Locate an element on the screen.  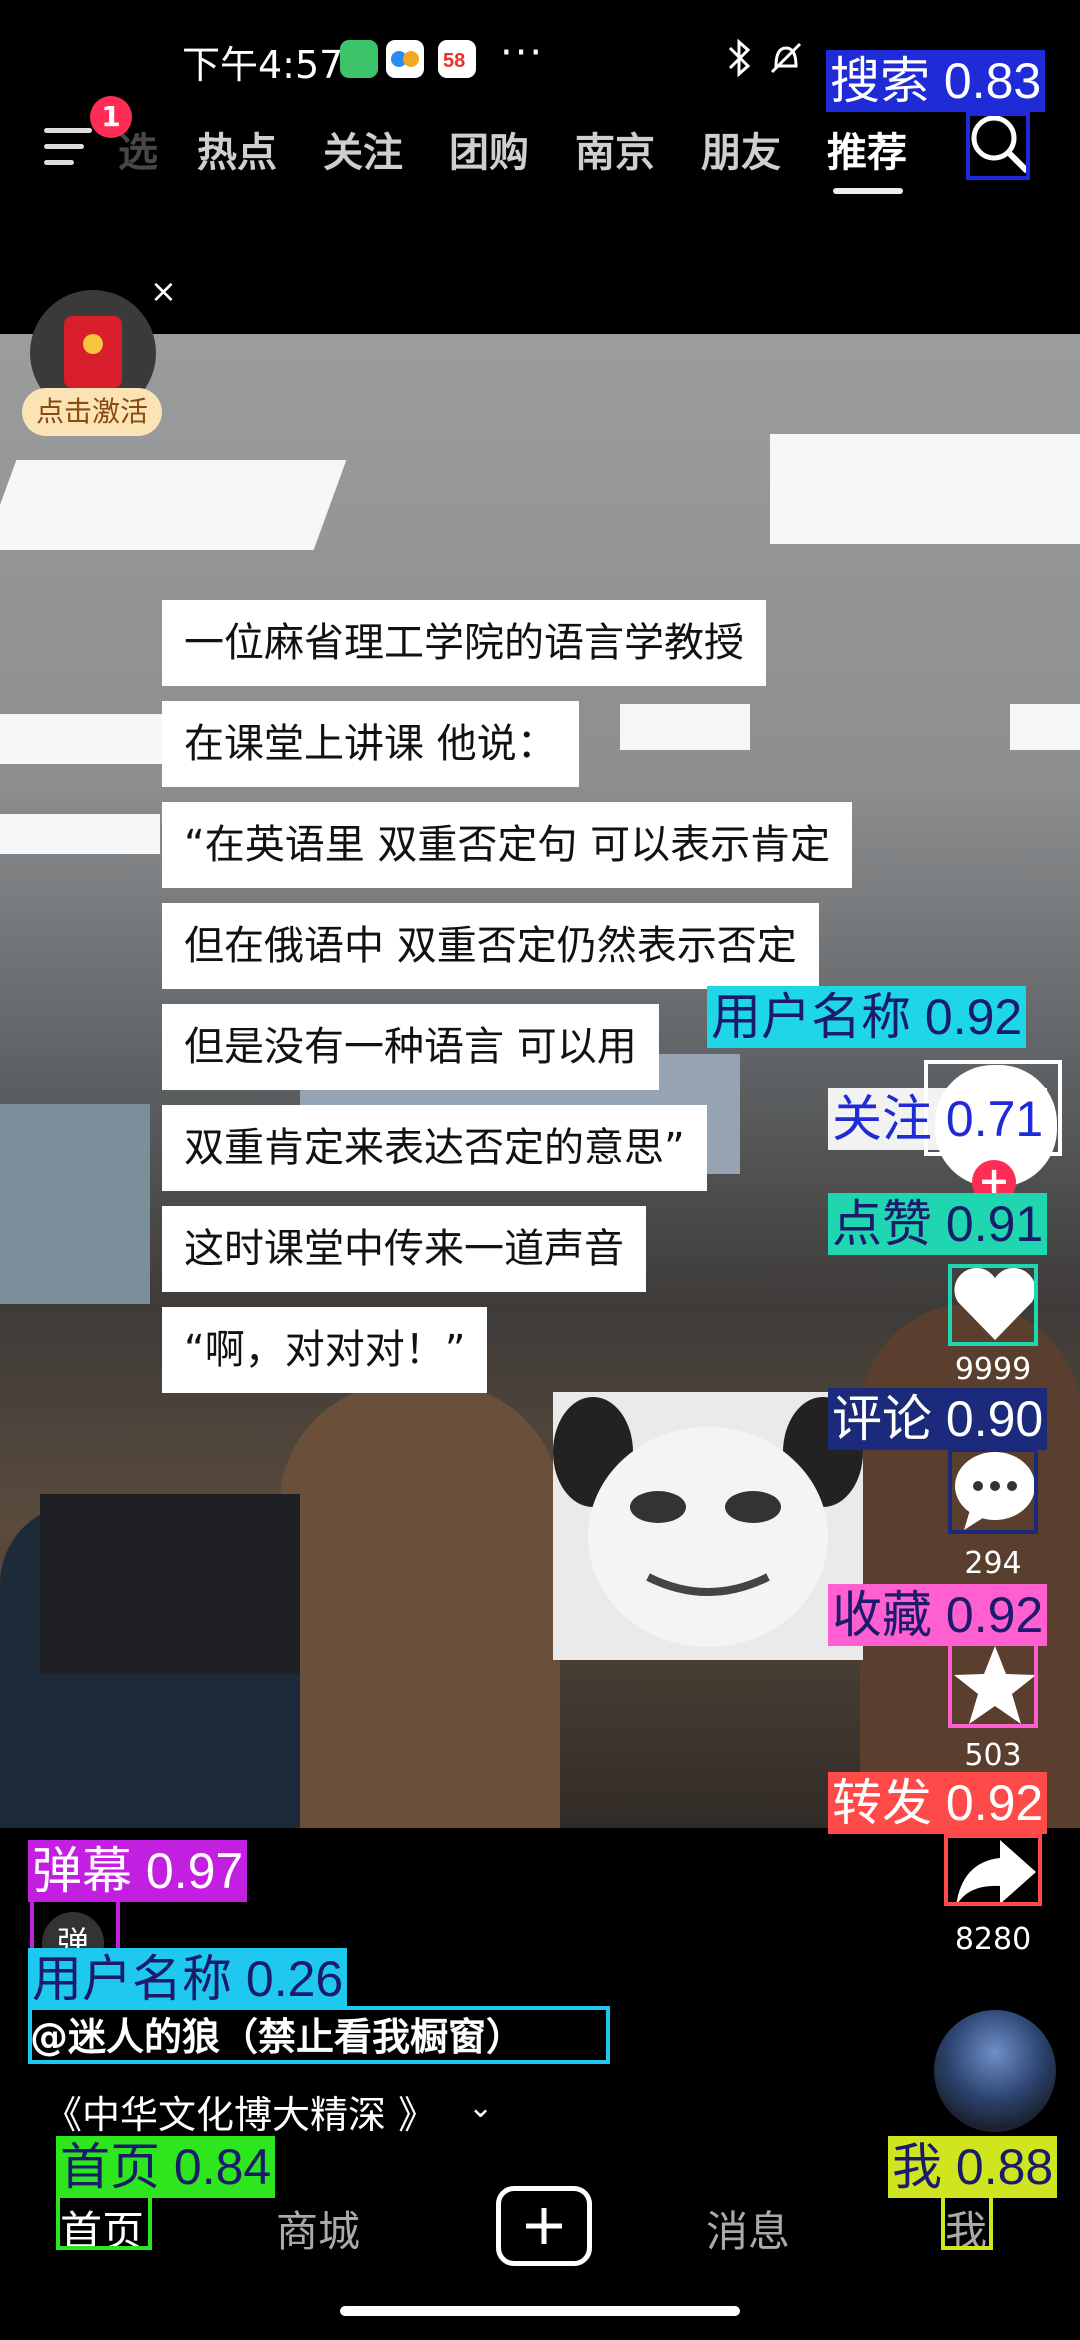
plus-icon is located at coordinates (544, 2226).